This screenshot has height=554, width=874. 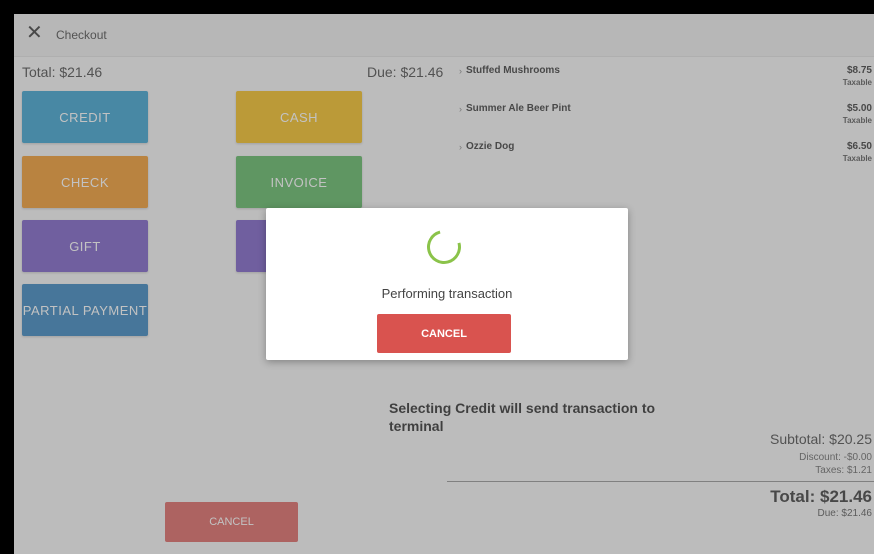 I want to click on modal-cancel-button: CANCEL, so click(x=444, y=333).